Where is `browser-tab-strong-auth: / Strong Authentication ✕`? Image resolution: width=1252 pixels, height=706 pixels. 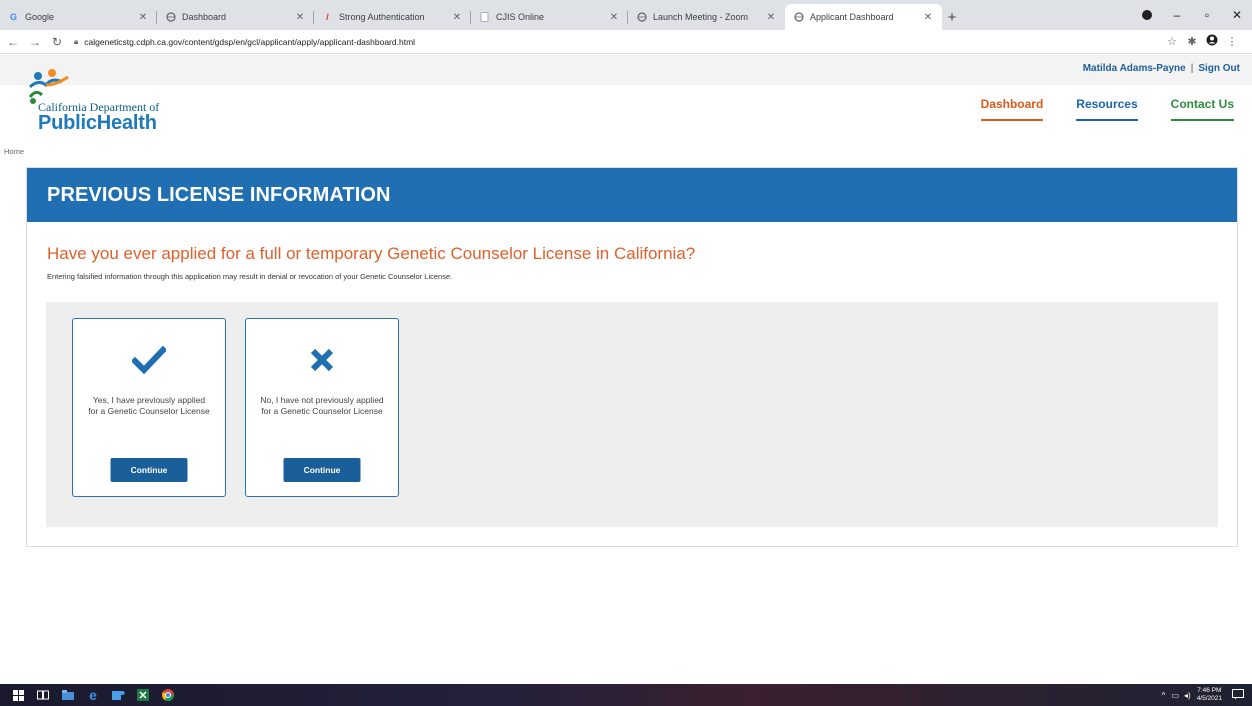
browser-tab-strong-auth: / Strong Authentication ✕ is located at coordinates (392, 17).